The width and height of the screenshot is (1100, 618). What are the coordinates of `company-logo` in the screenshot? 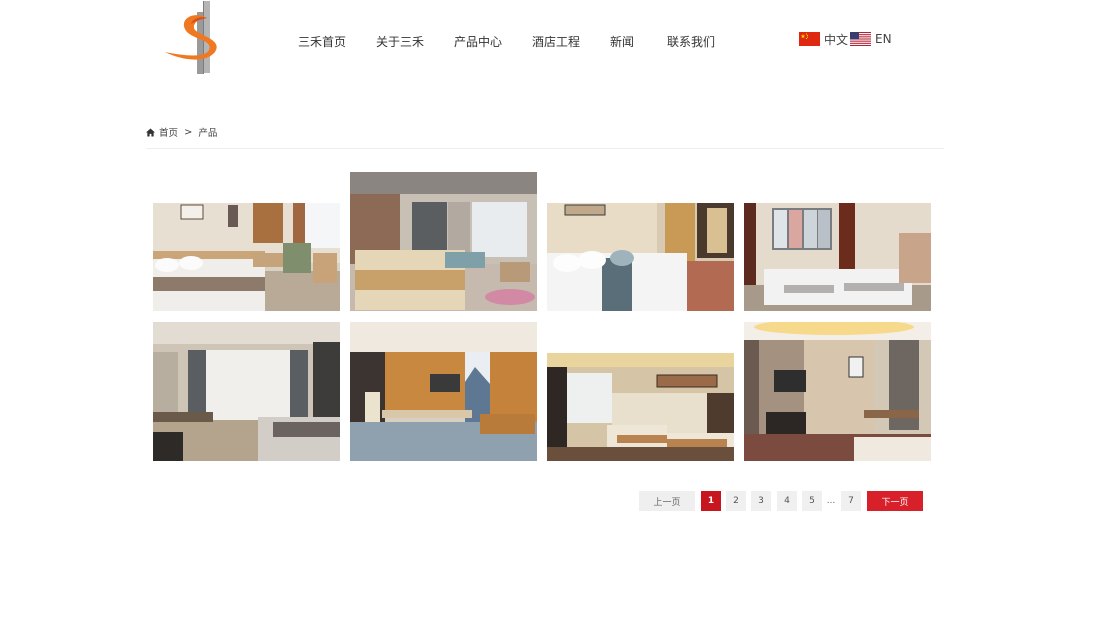 It's located at (193, 39).